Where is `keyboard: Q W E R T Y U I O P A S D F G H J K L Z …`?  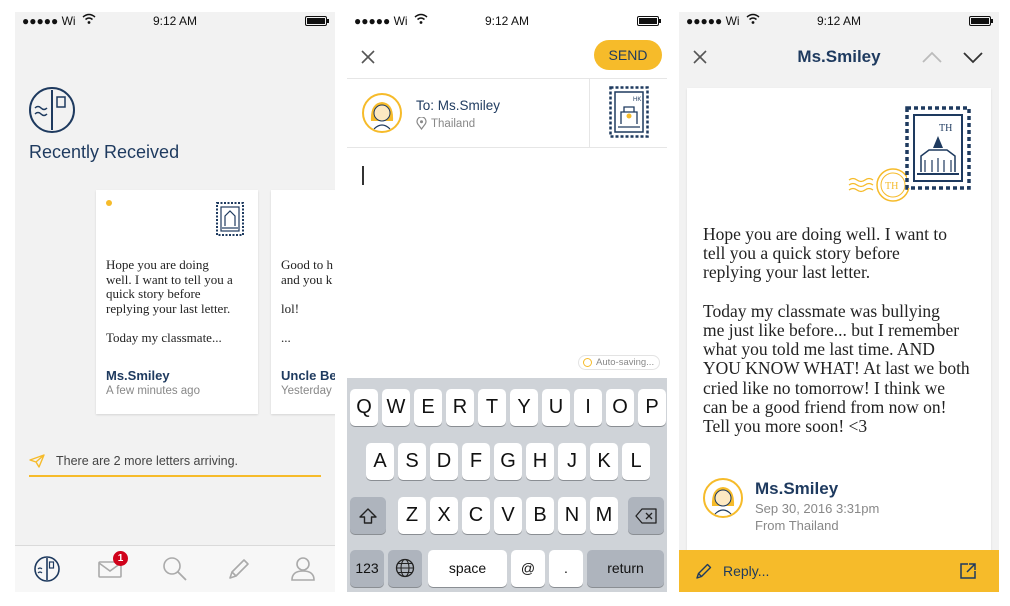 keyboard: Q W E R T Y U I O P A S D F G H J K L Z … is located at coordinates (507, 485).